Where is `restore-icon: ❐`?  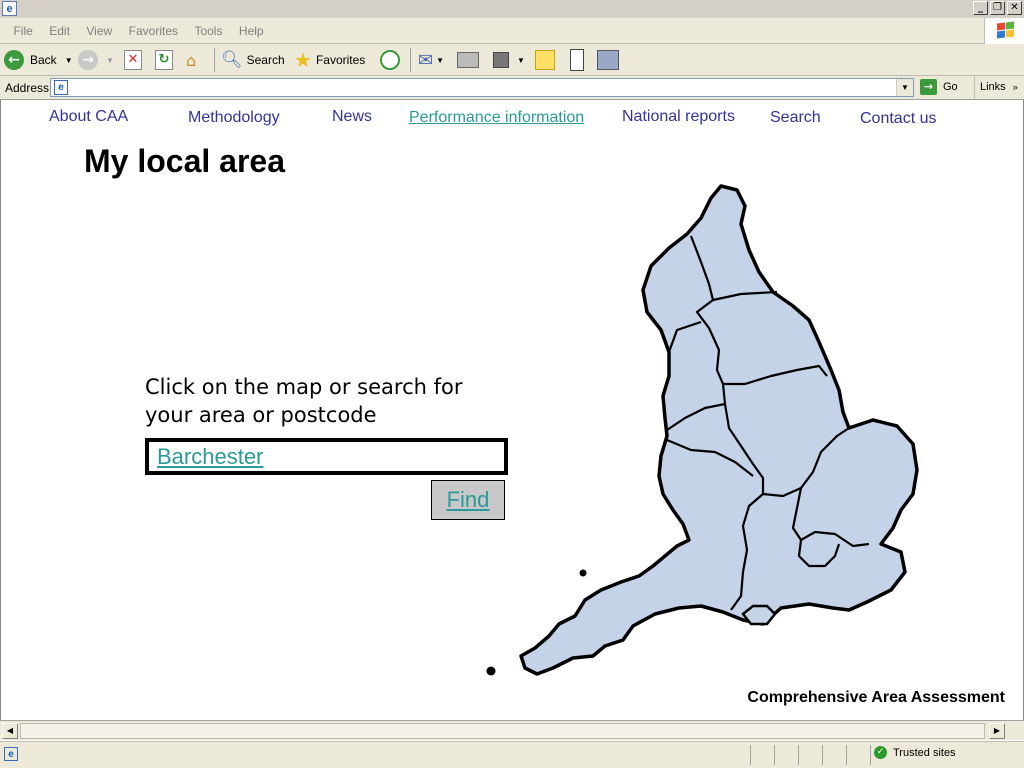 restore-icon: ❐ is located at coordinates (997, 8).